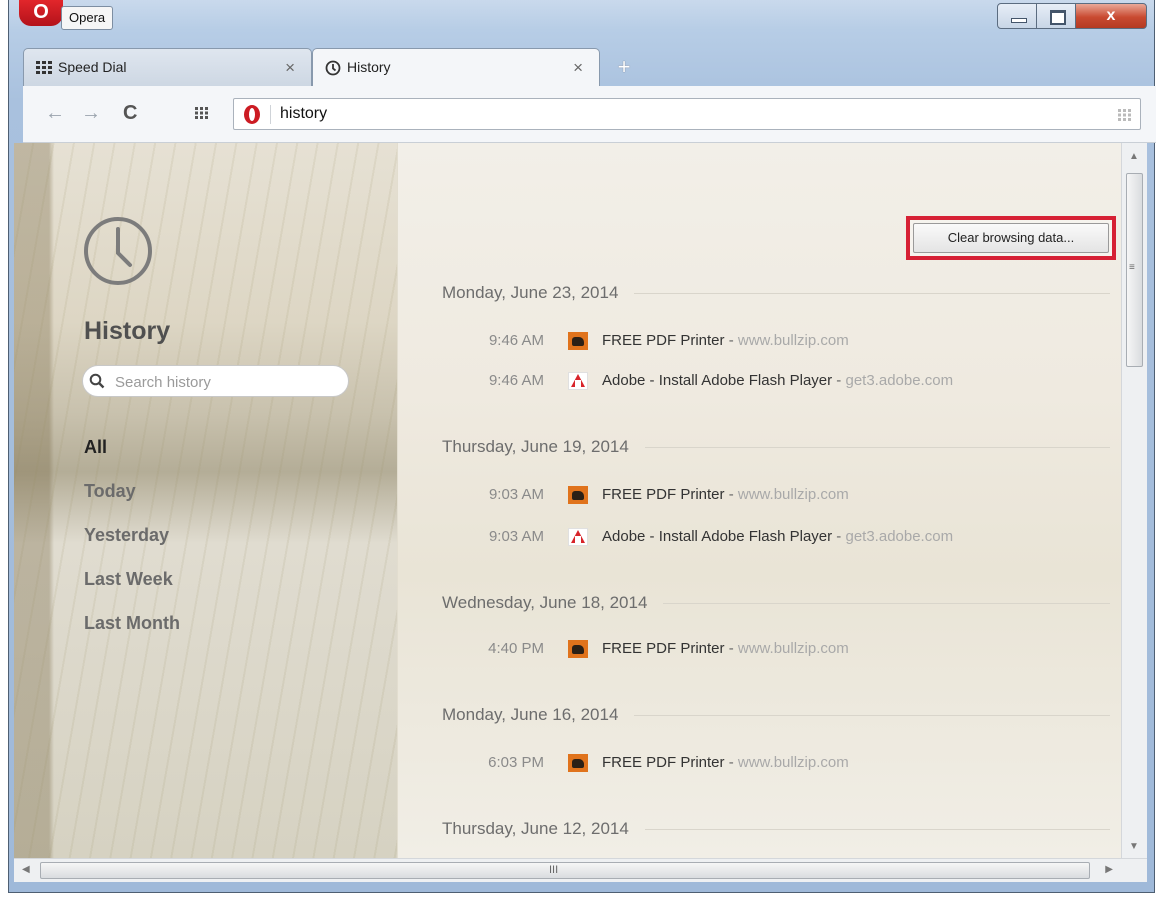  I want to click on vertical-scrollbar: ▲ ≡ ▼, so click(1134, 500).